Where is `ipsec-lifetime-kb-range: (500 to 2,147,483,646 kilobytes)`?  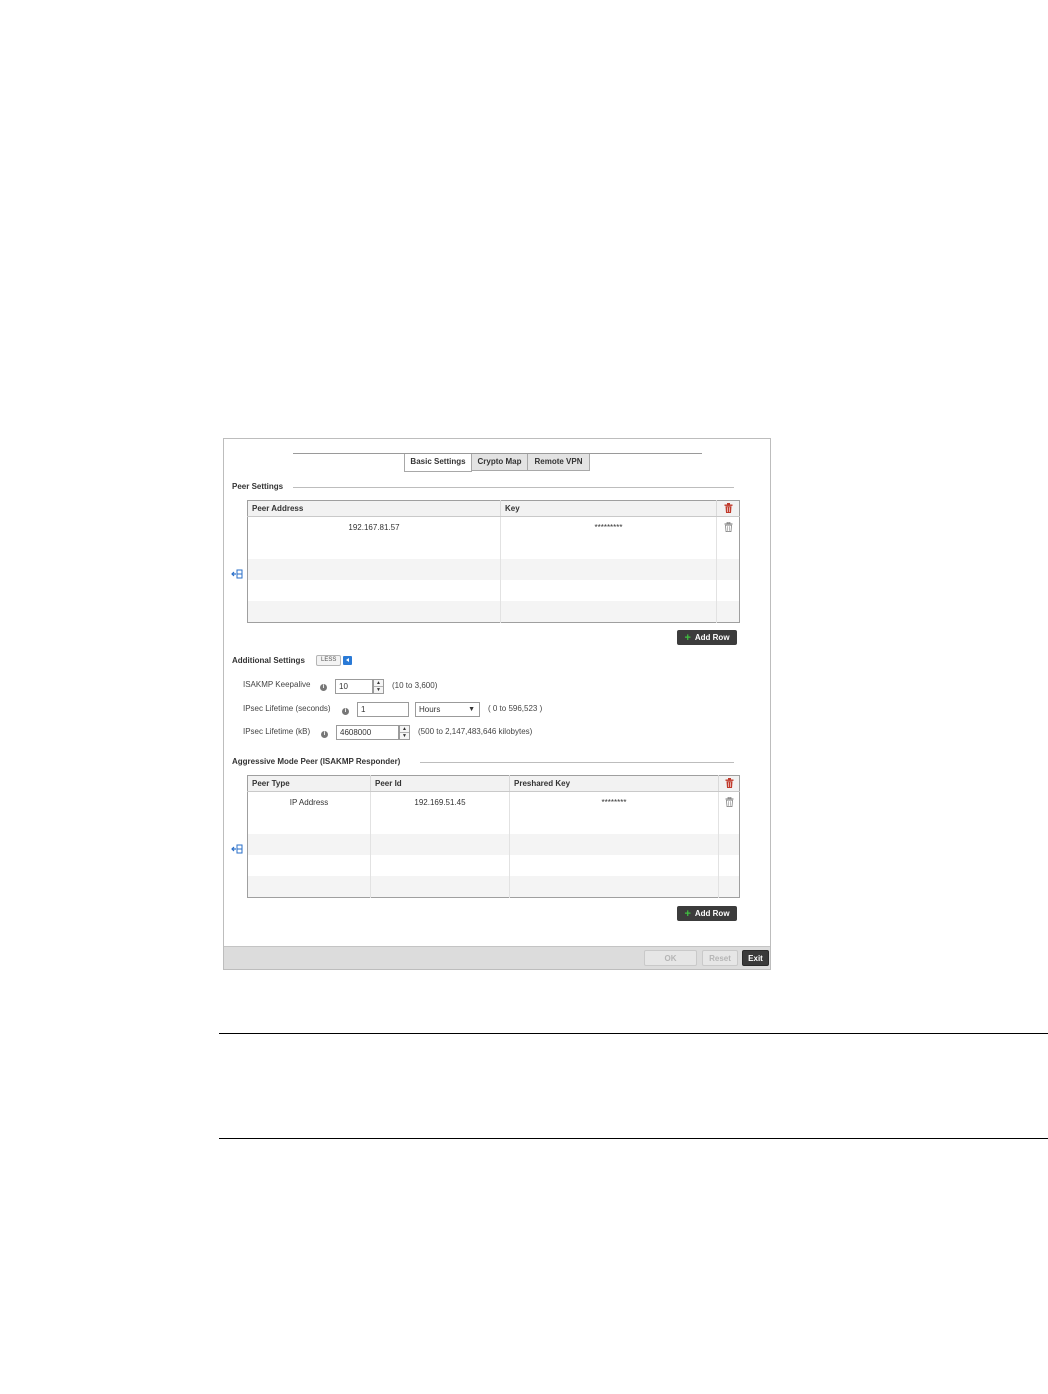
ipsec-lifetime-kb-range: (500 to 2,147,483,646 kilobytes) is located at coordinates (475, 731).